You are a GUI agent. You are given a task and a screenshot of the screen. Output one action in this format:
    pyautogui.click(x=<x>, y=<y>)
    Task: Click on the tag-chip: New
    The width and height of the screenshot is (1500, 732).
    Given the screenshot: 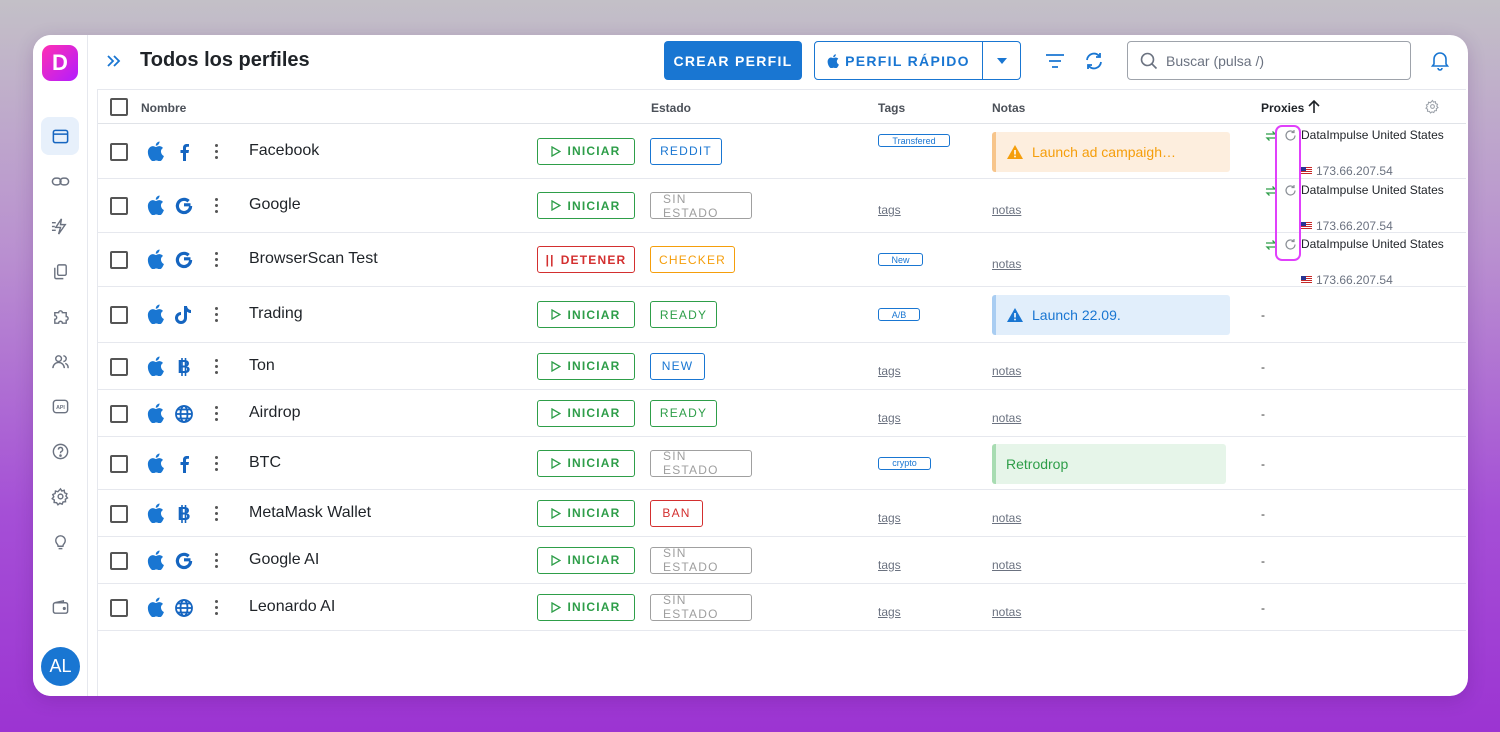 What is the action you would take?
    pyautogui.click(x=900, y=259)
    